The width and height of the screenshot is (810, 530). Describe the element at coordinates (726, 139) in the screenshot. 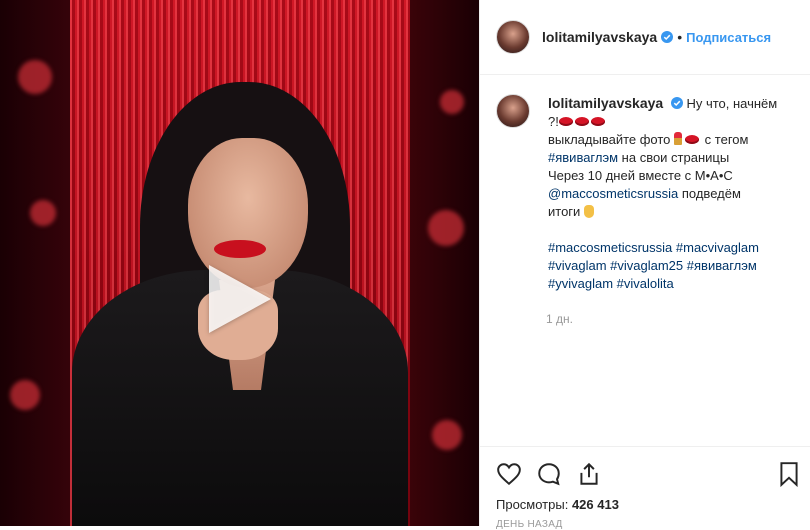

I see `caption-line: с тегом` at that location.